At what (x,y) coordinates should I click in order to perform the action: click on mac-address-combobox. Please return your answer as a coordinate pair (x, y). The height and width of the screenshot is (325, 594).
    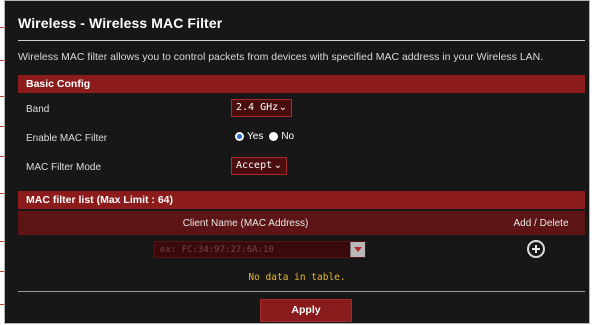
    Looking at the image, I should click on (260, 249).